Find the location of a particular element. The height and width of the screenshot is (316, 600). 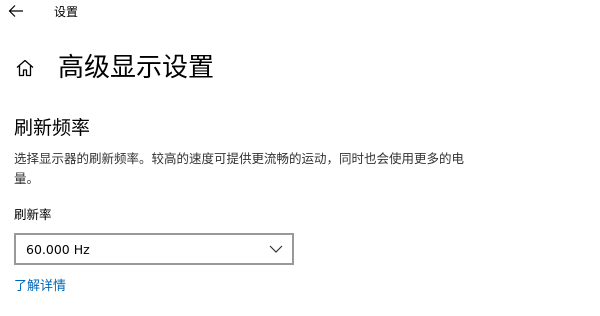

title-bar: 设置 is located at coordinates (300, 12).